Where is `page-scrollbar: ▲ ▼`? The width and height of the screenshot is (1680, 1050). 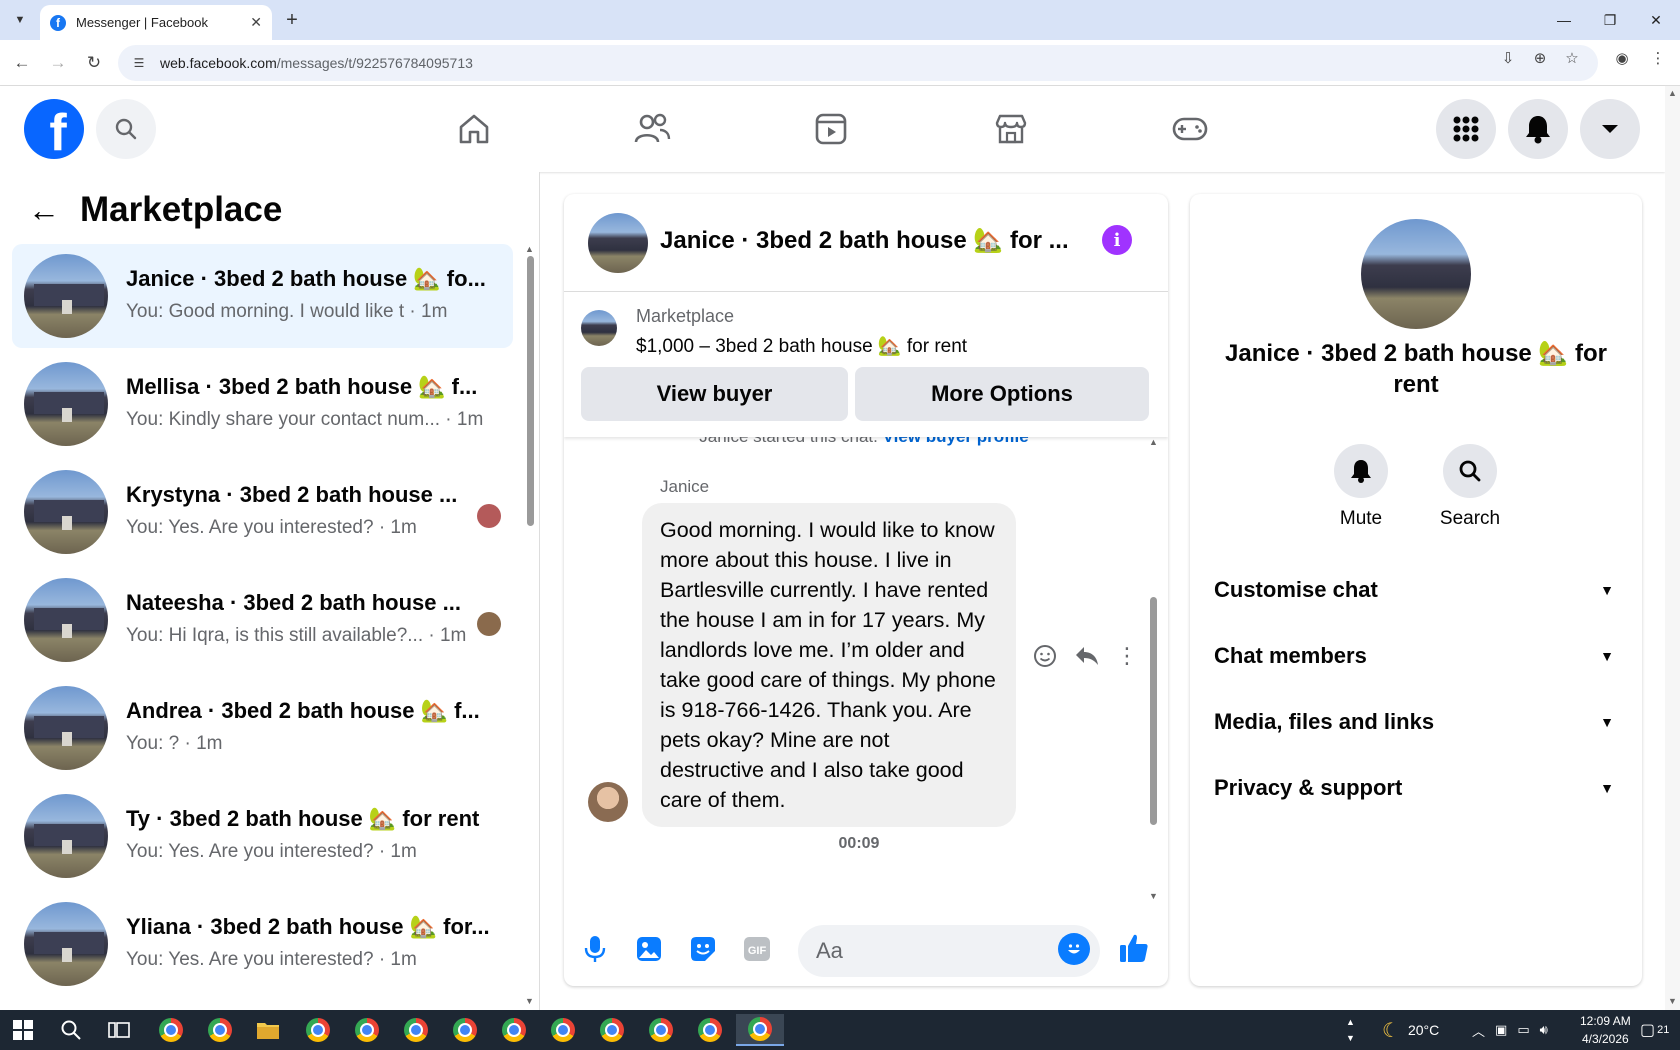 page-scrollbar: ▲ ▼ is located at coordinates (1672, 548).